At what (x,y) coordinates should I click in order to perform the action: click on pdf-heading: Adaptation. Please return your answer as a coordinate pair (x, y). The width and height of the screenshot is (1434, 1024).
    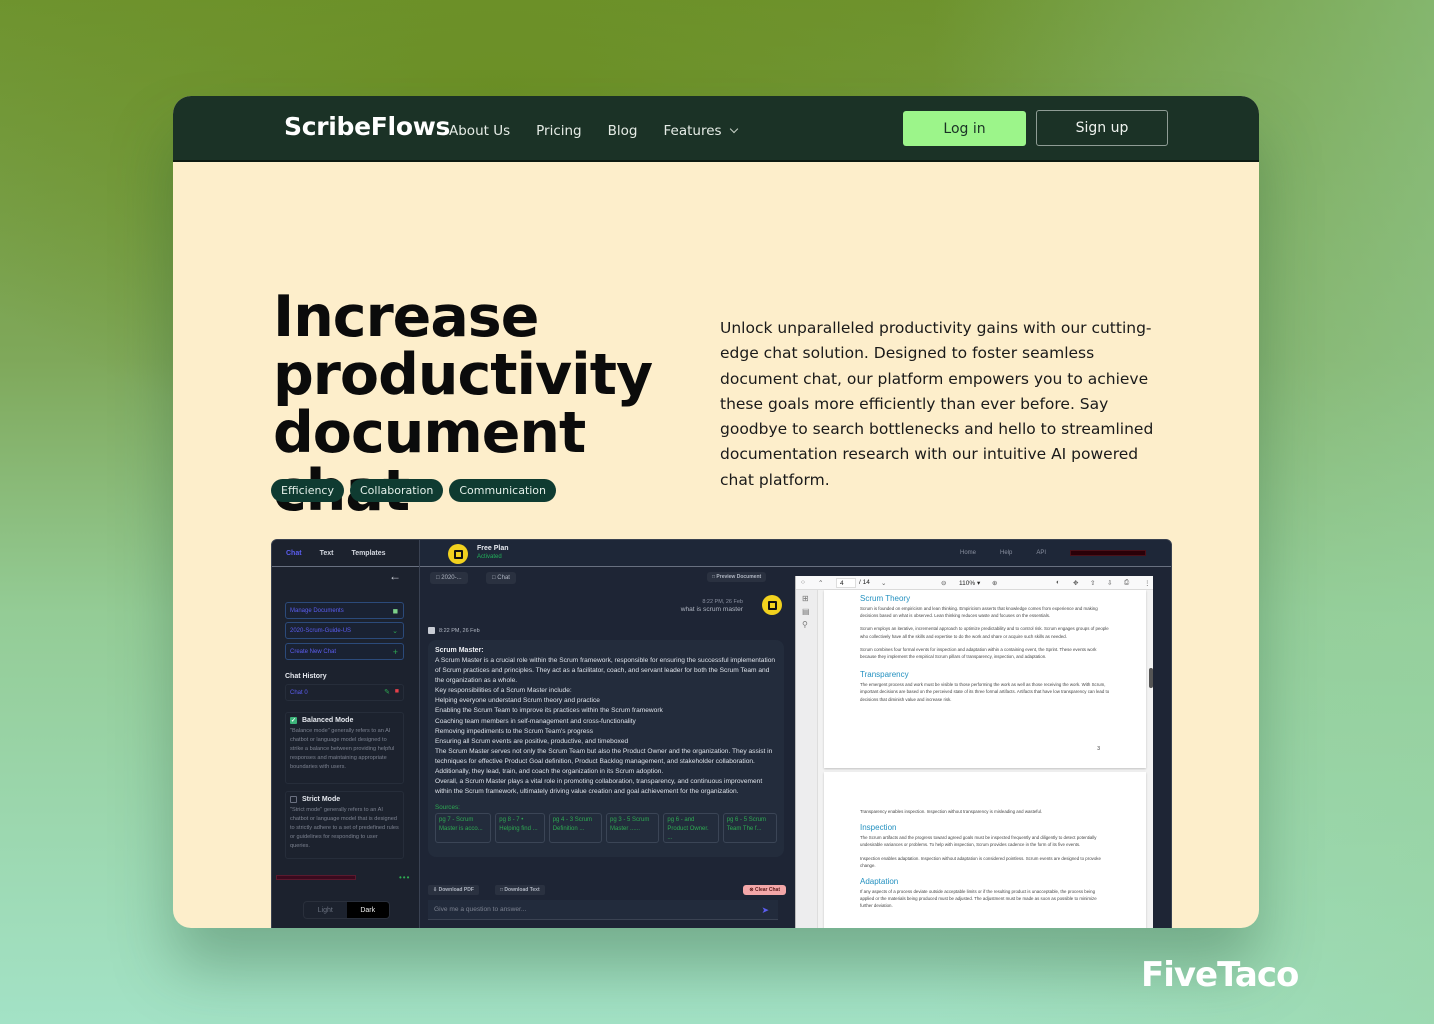
    Looking at the image, I should click on (879, 882).